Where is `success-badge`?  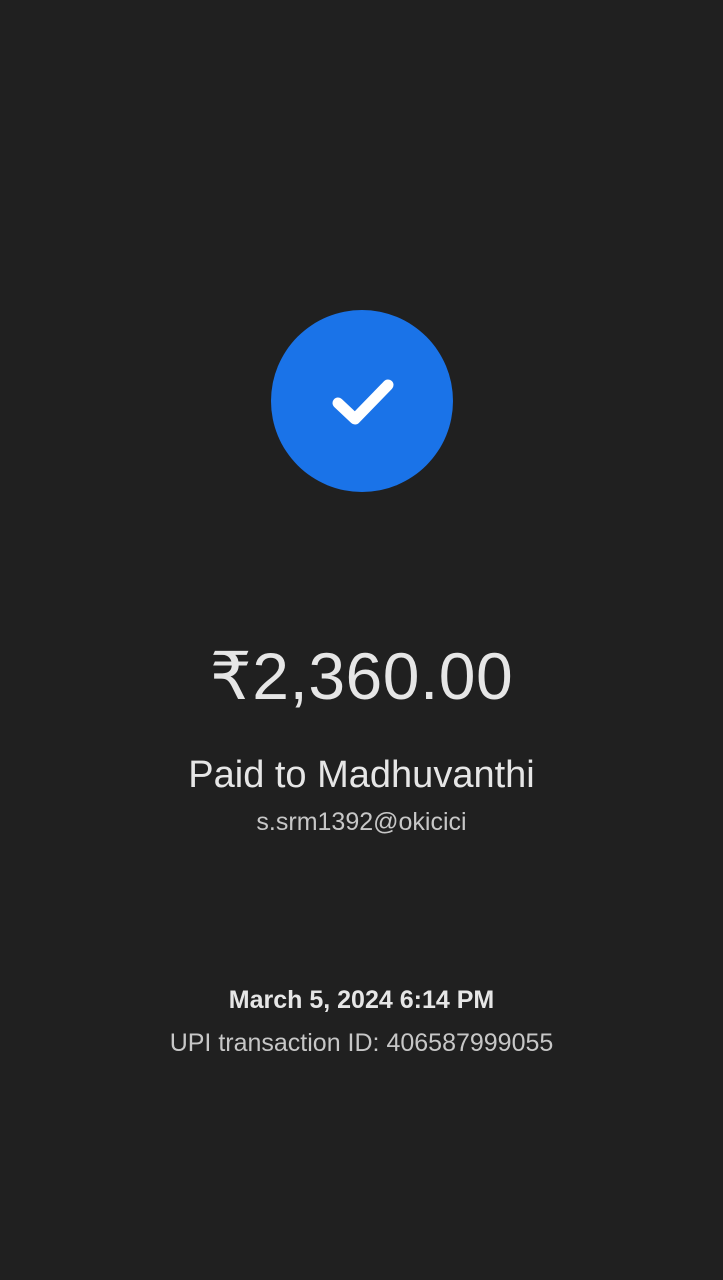
success-badge is located at coordinates (362, 401).